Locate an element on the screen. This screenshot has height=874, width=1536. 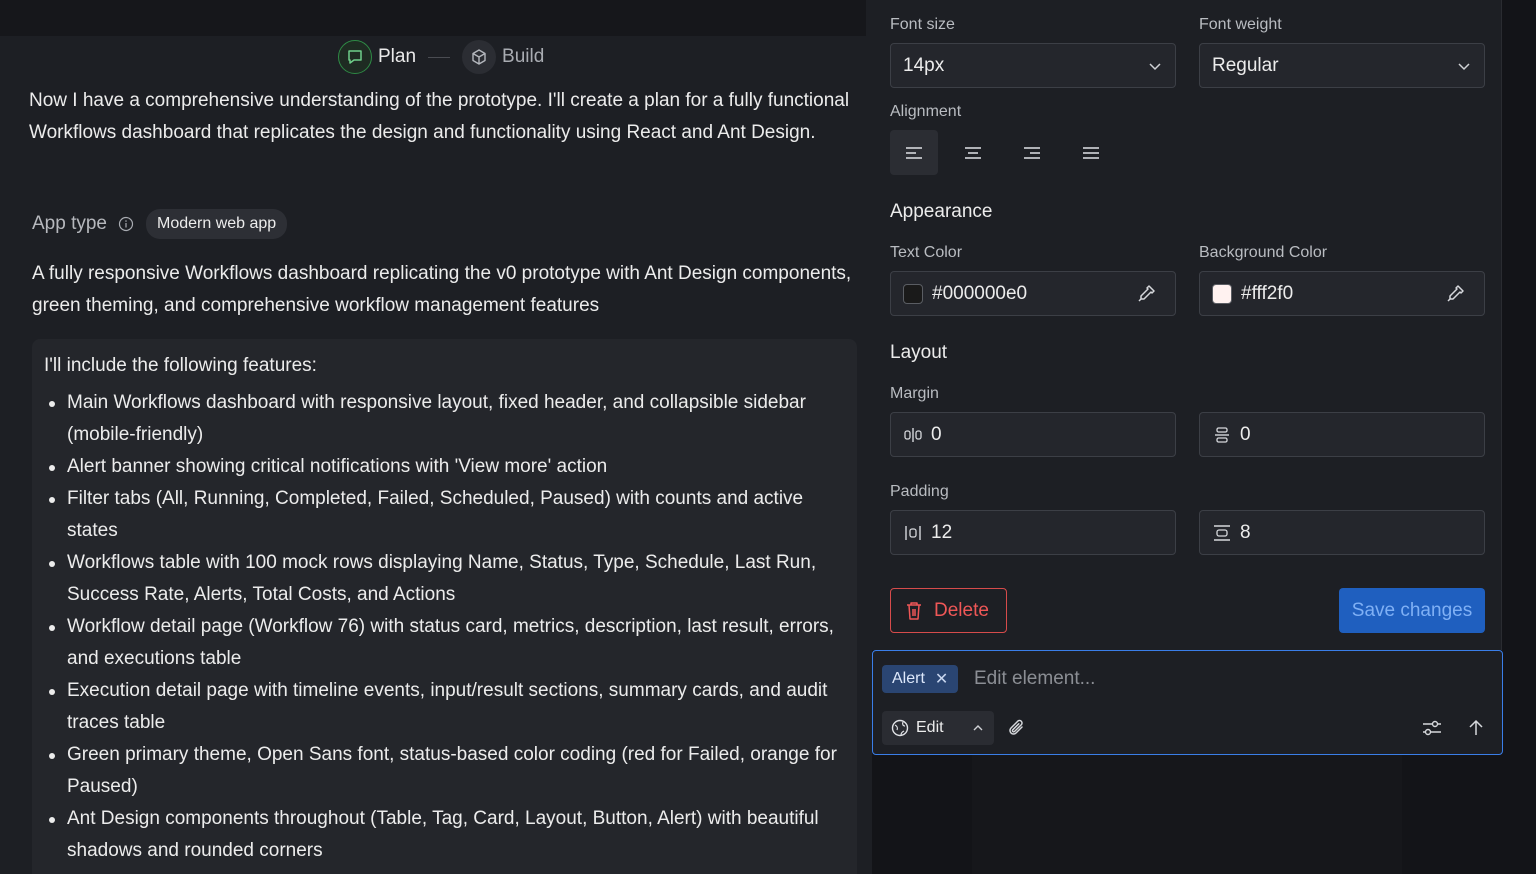
padding-label: Padding is located at coordinates (919, 491).